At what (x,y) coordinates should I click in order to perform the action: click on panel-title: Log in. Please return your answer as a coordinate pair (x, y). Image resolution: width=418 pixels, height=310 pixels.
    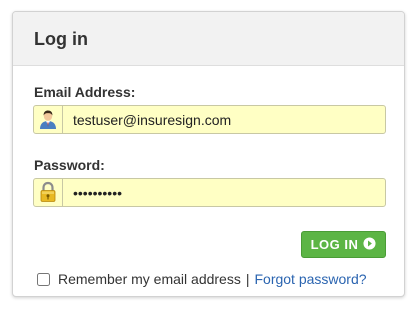
    Looking at the image, I should click on (61, 39).